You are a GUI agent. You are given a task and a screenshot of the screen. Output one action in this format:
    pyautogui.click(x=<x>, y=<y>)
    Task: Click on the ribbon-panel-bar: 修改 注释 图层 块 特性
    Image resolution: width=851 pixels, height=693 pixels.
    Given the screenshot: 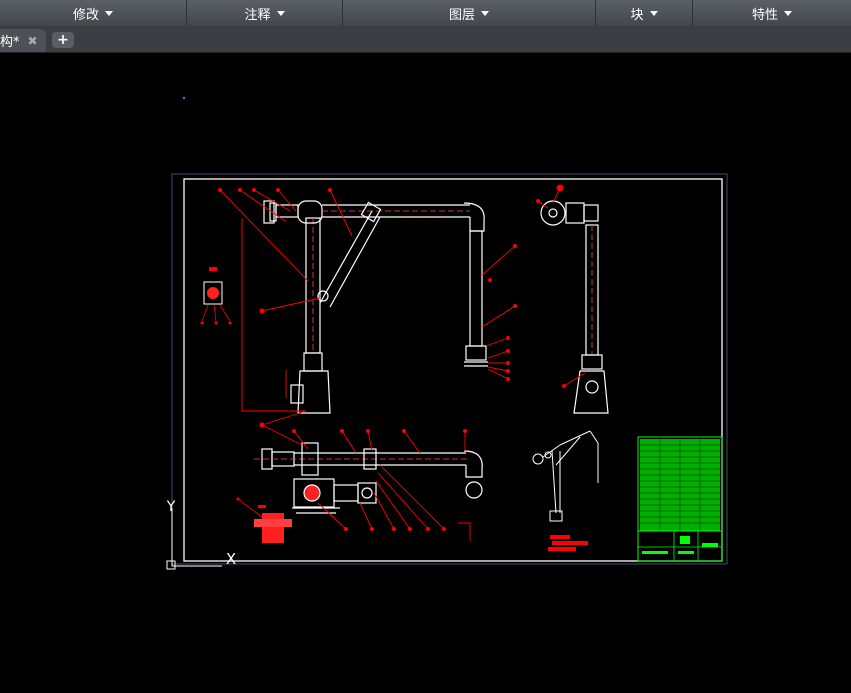 What is the action you would take?
    pyautogui.click(x=425, y=13)
    